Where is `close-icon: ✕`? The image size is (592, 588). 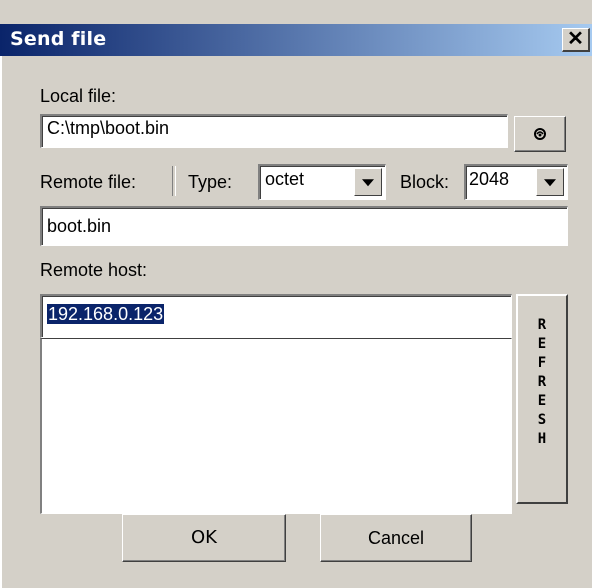
close-icon: ✕ is located at coordinates (575, 39).